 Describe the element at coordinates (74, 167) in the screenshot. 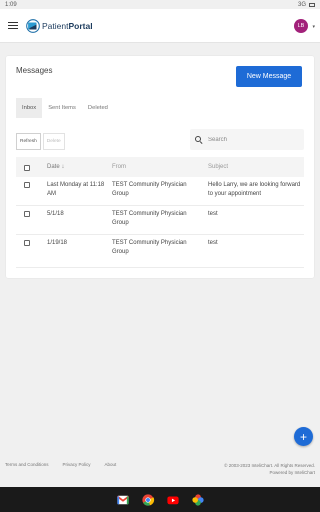

I see `column-date: Date ↓` at that location.